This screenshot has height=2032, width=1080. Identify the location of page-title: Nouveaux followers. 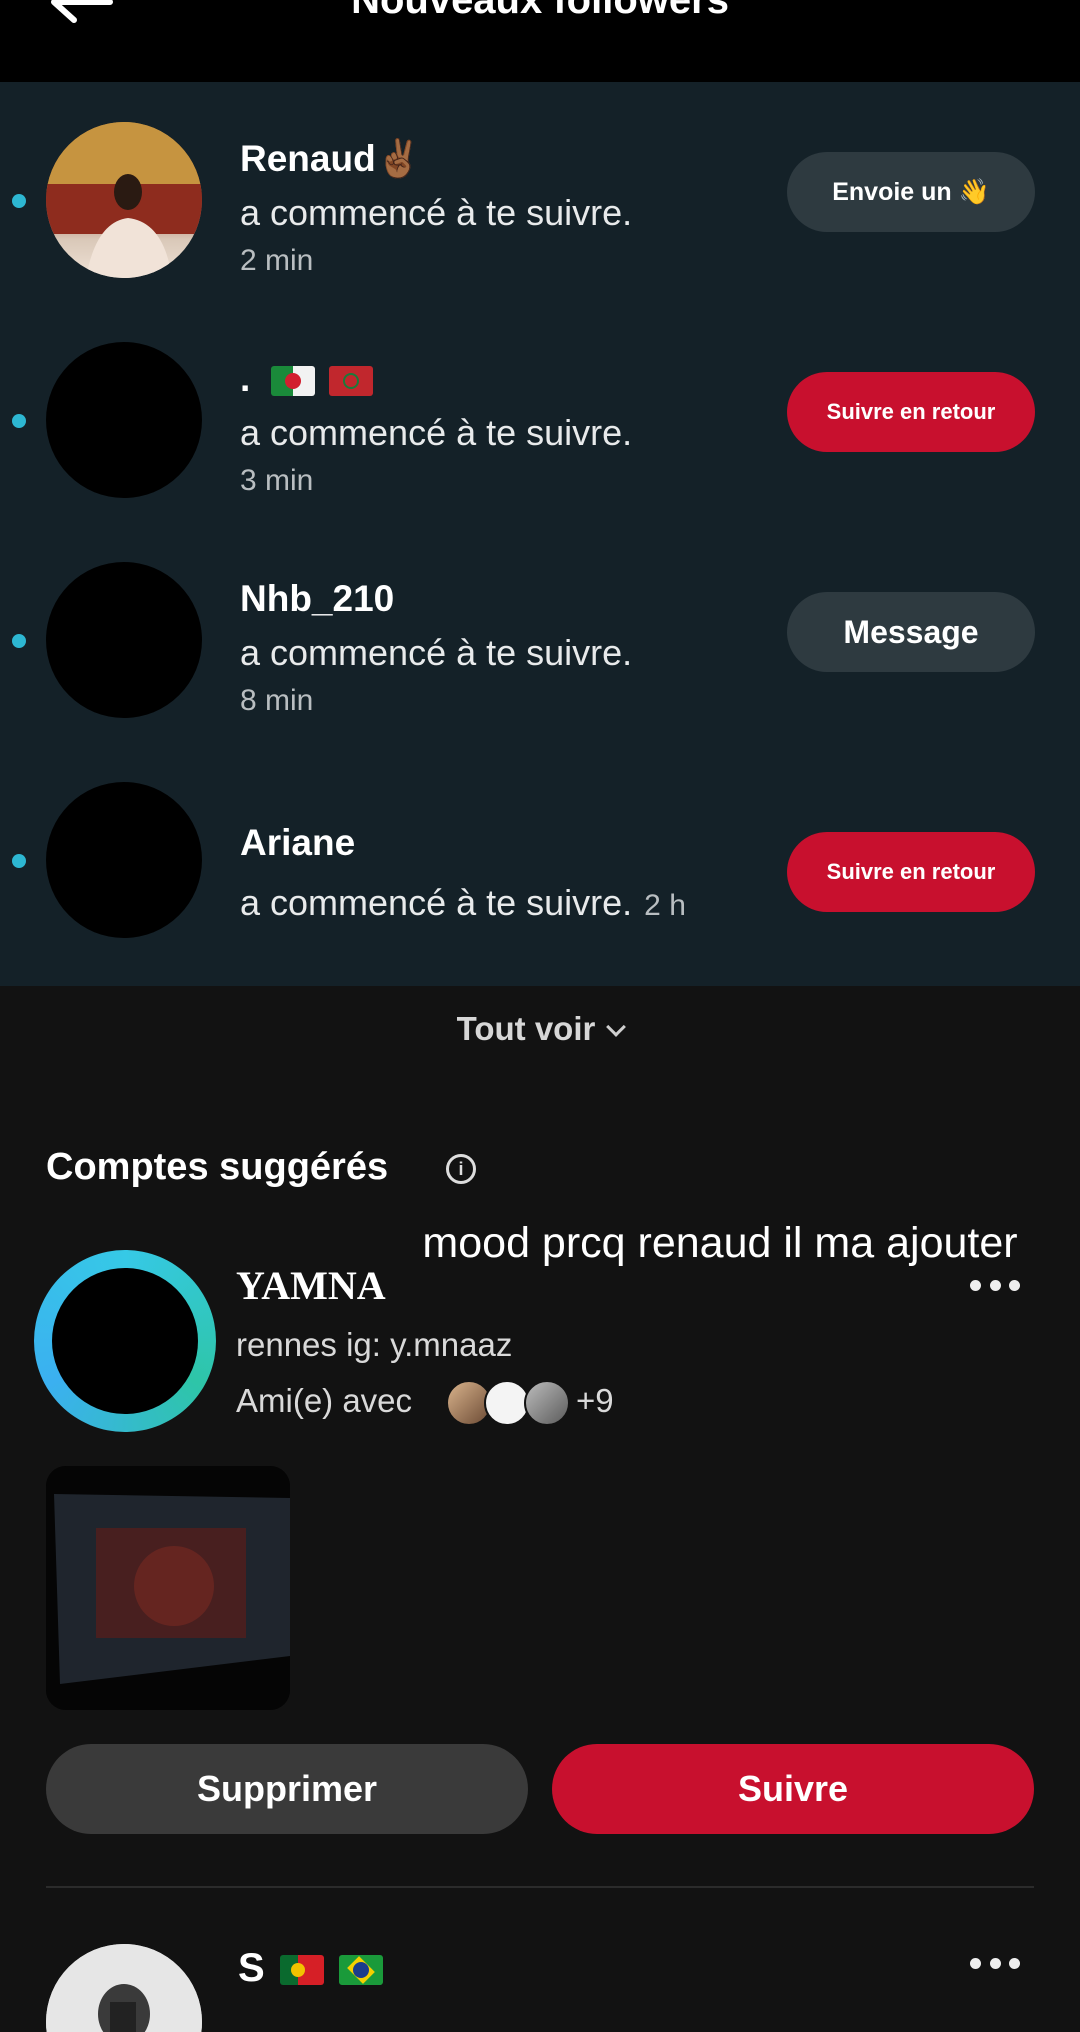
(540, 11).